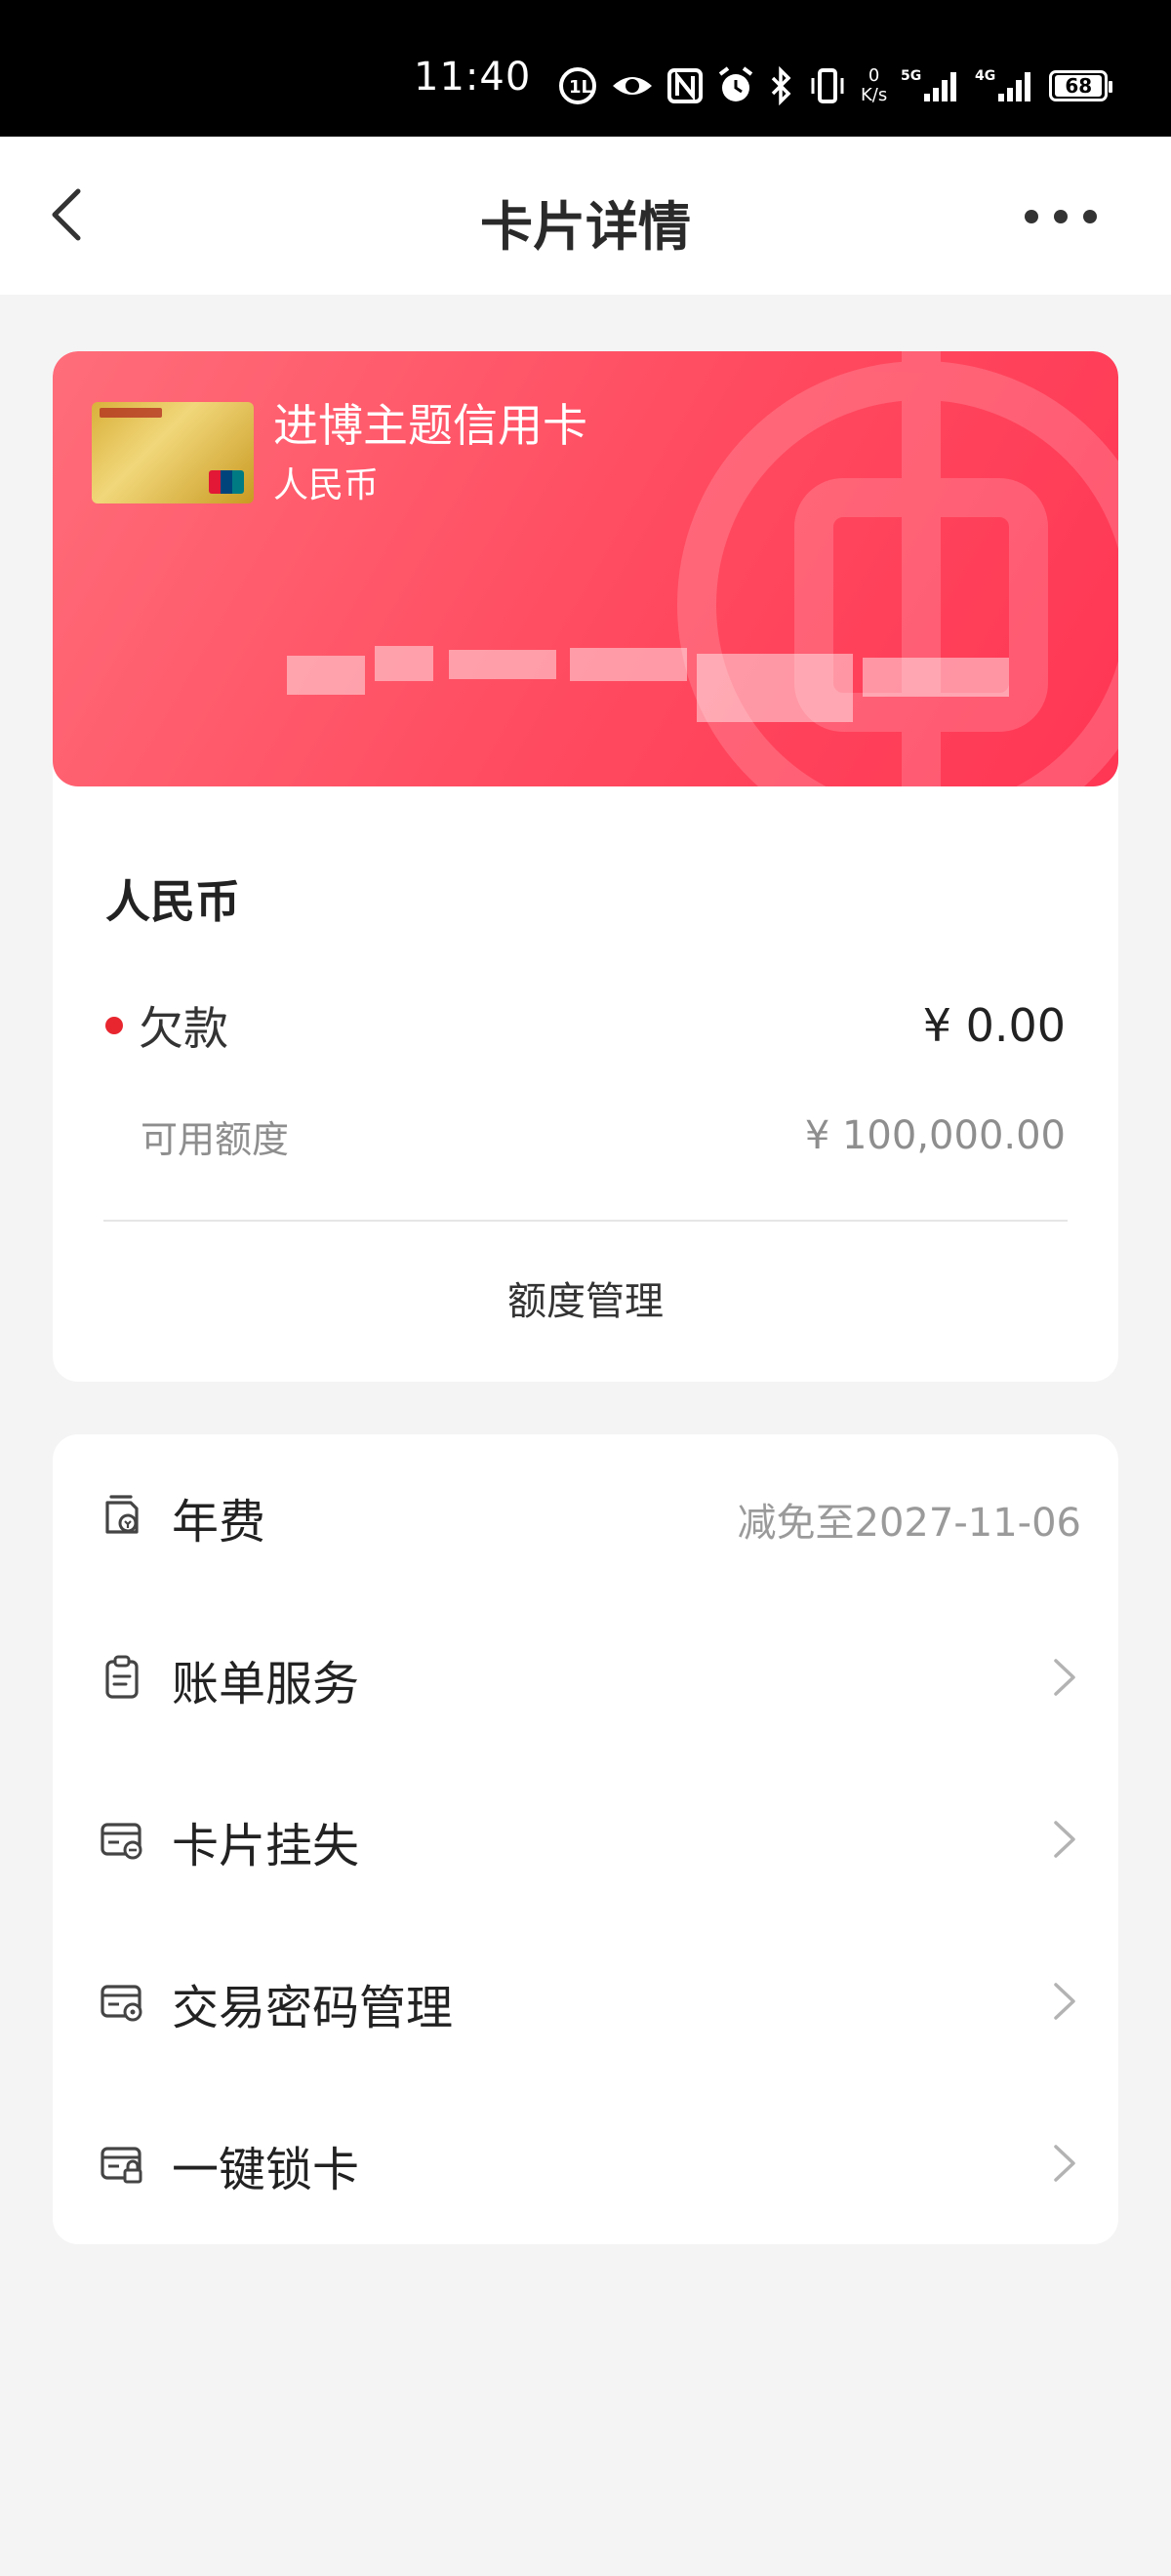 This screenshot has height=2576, width=1171. What do you see at coordinates (183, 1028) in the screenshot?
I see `debt-label: 欠款` at bounding box center [183, 1028].